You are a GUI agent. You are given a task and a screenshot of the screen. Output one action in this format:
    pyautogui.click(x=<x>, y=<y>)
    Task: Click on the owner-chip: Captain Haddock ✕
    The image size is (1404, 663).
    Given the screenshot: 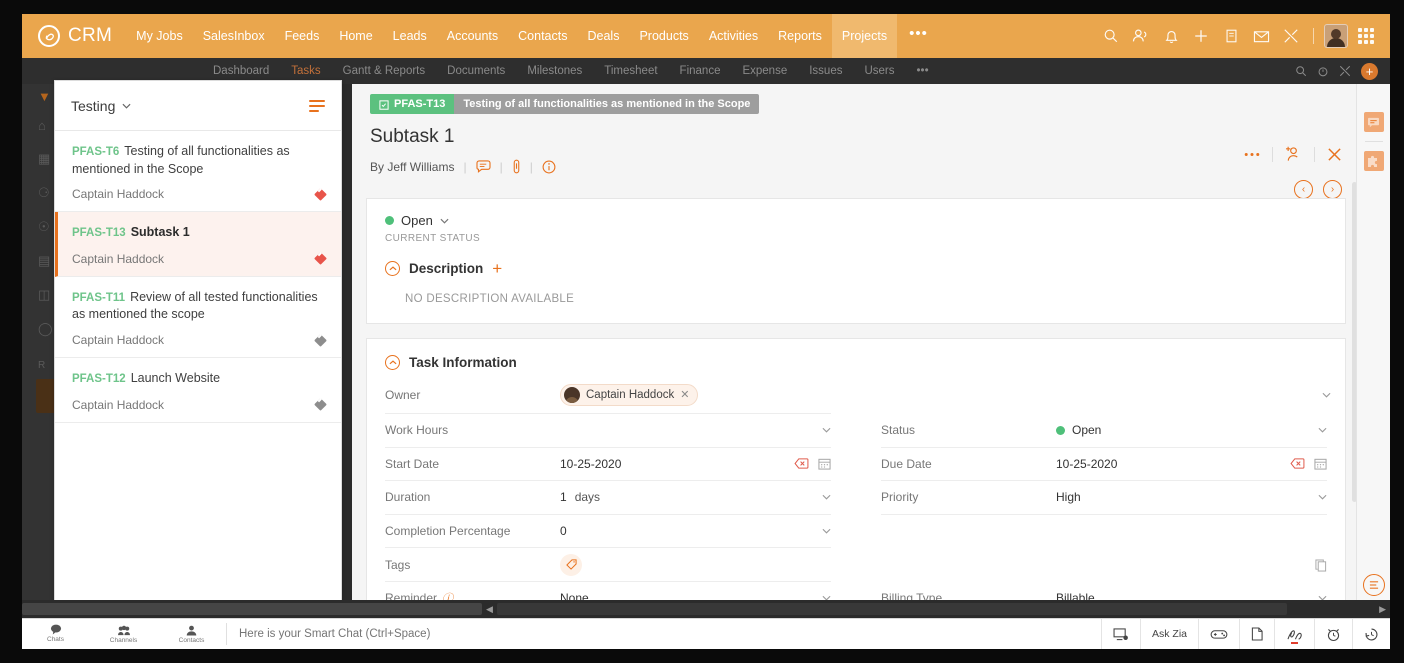 What is the action you would take?
    pyautogui.click(x=629, y=394)
    